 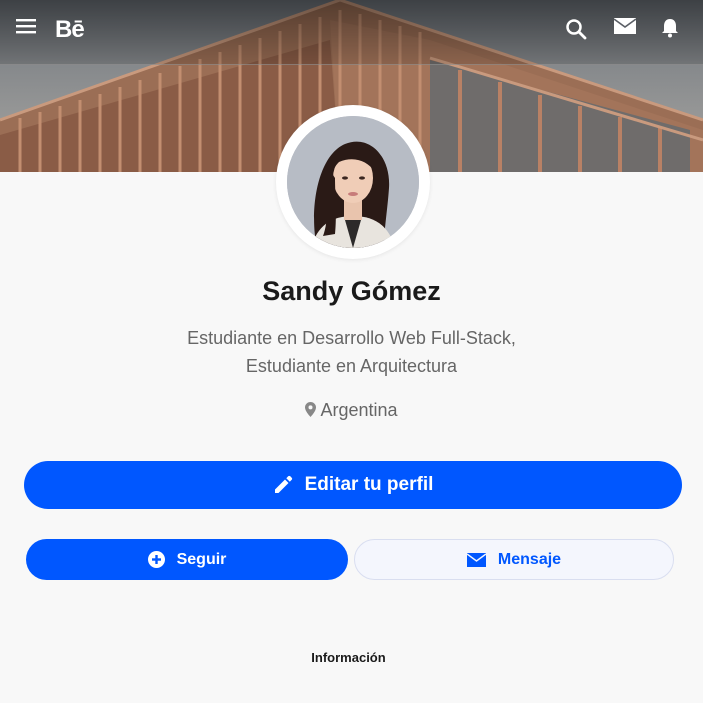 I want to click on edit-profile-button: Editar tu perfil, so click(x=353, y=485).